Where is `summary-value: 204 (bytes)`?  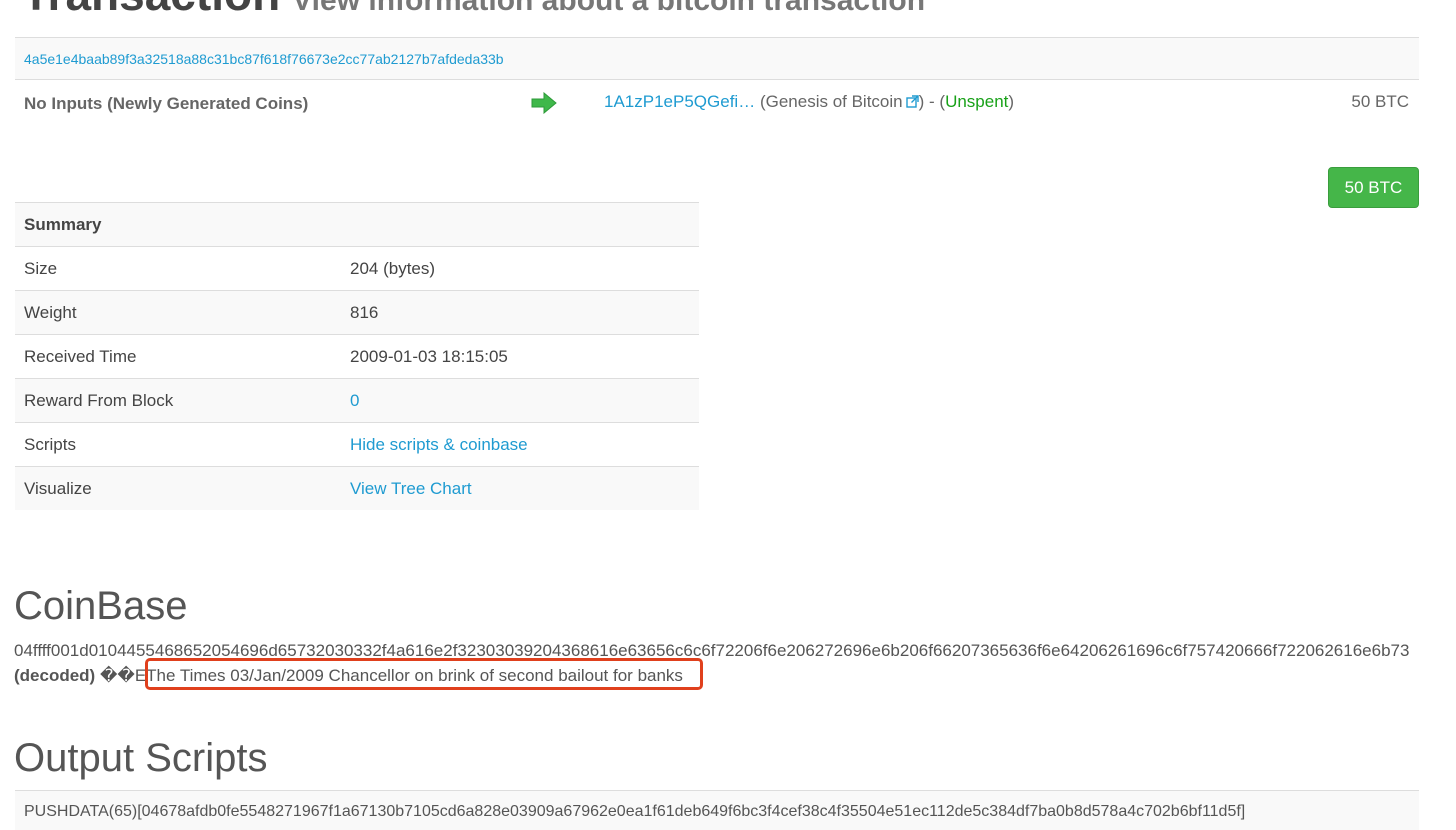
summary-value: 204 (bytes) is located at coordinates (518, 268).